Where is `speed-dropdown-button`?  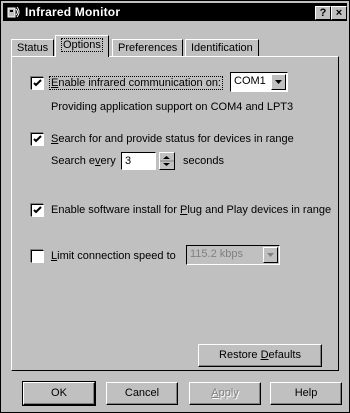 speed-dropdown-button is located at coordinates (270, 255).